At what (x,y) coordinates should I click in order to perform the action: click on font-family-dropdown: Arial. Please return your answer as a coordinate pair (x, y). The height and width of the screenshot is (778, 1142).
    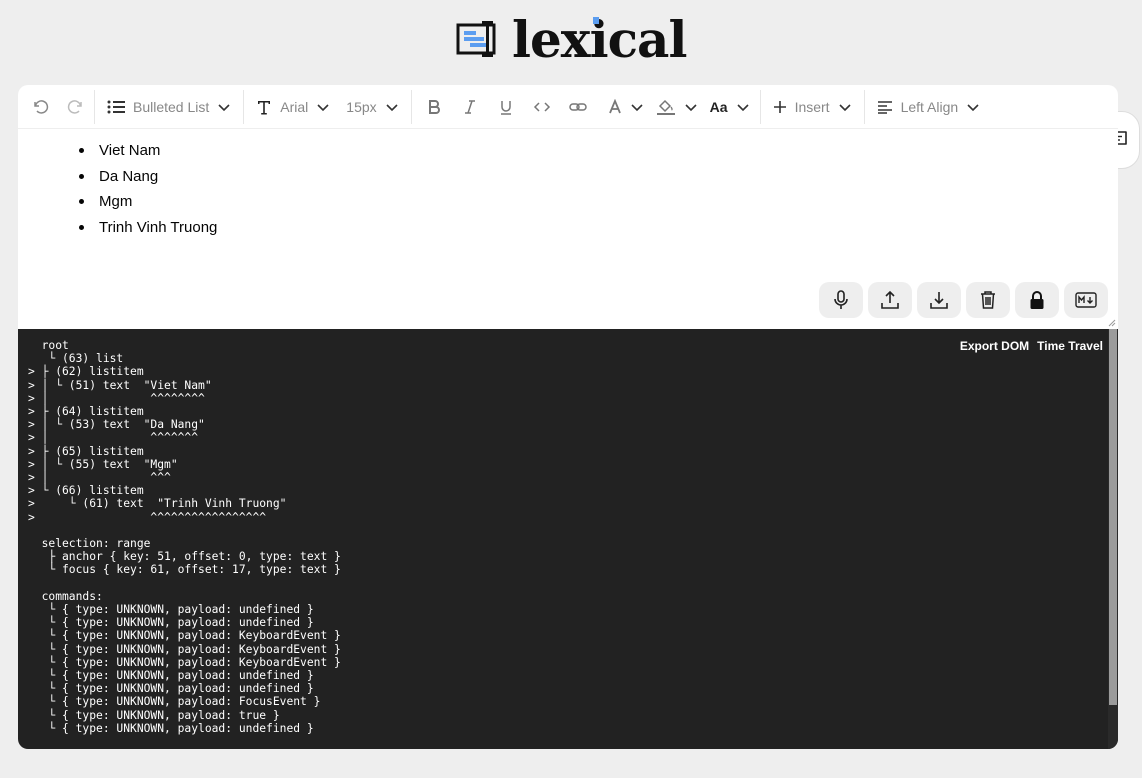
    Looking at the image, I should click on (293, 107).